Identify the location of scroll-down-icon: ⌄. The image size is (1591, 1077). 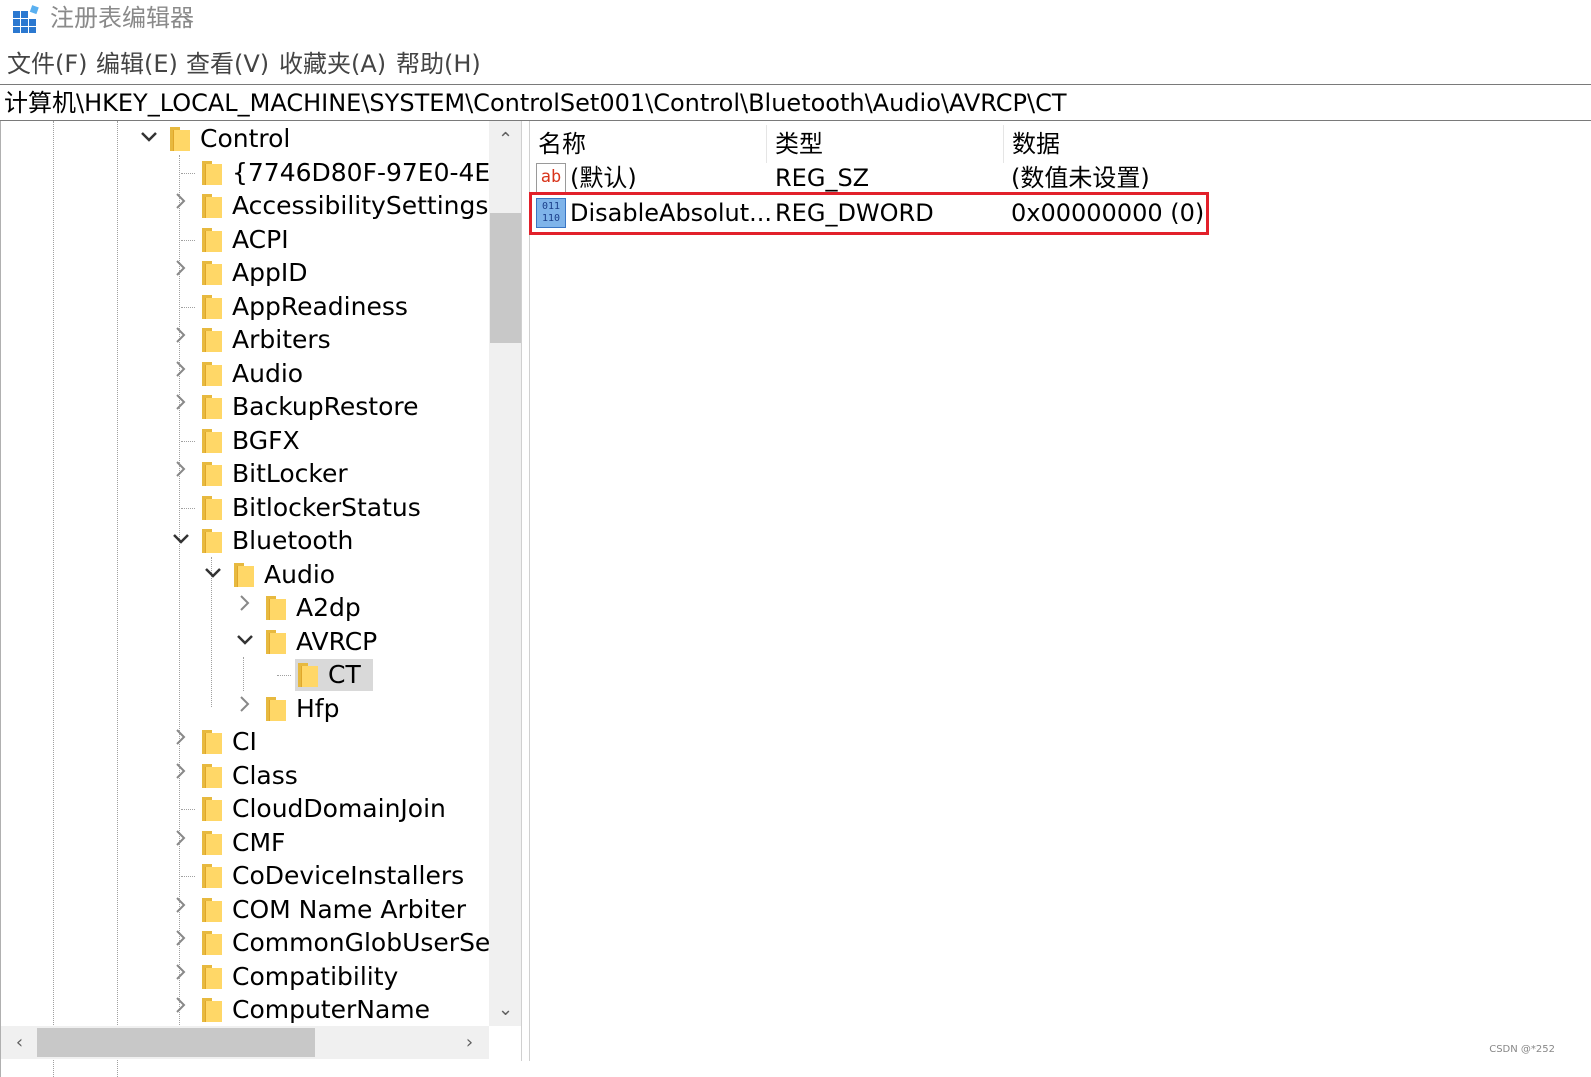
(505, 1009).